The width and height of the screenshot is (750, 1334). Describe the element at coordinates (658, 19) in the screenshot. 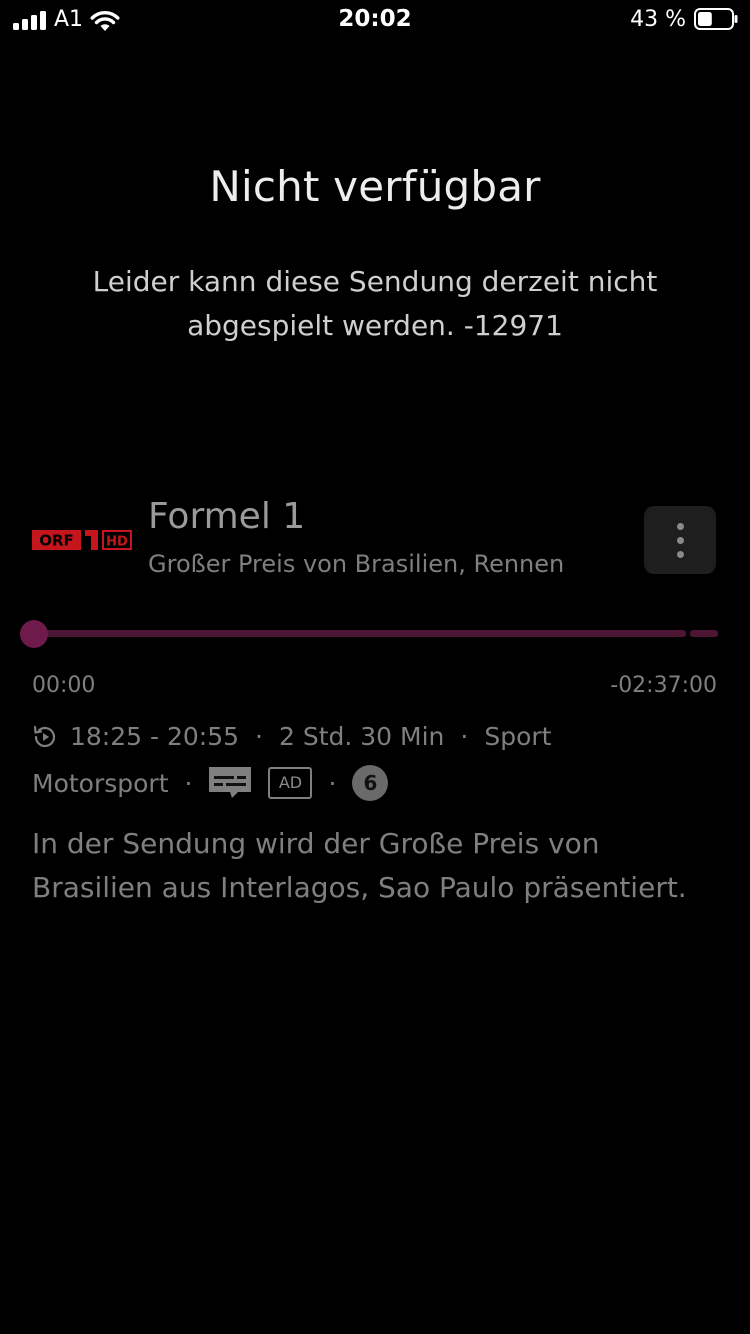

I see `battery-percentage: 43 %` at that location.